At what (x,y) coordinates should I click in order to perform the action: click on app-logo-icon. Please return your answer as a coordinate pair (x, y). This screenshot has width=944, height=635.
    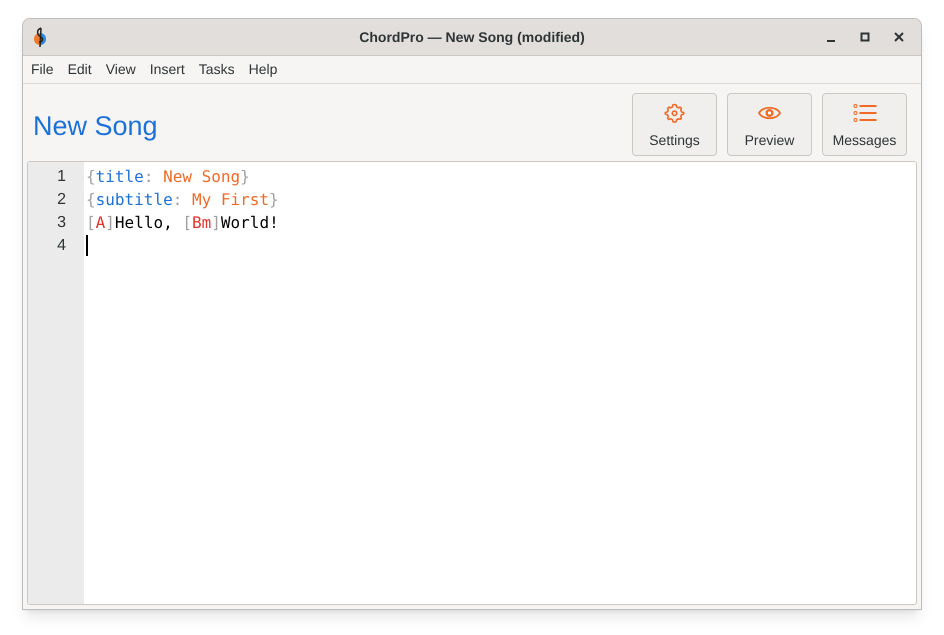
    Looking at the image, I should click on (40, 37).